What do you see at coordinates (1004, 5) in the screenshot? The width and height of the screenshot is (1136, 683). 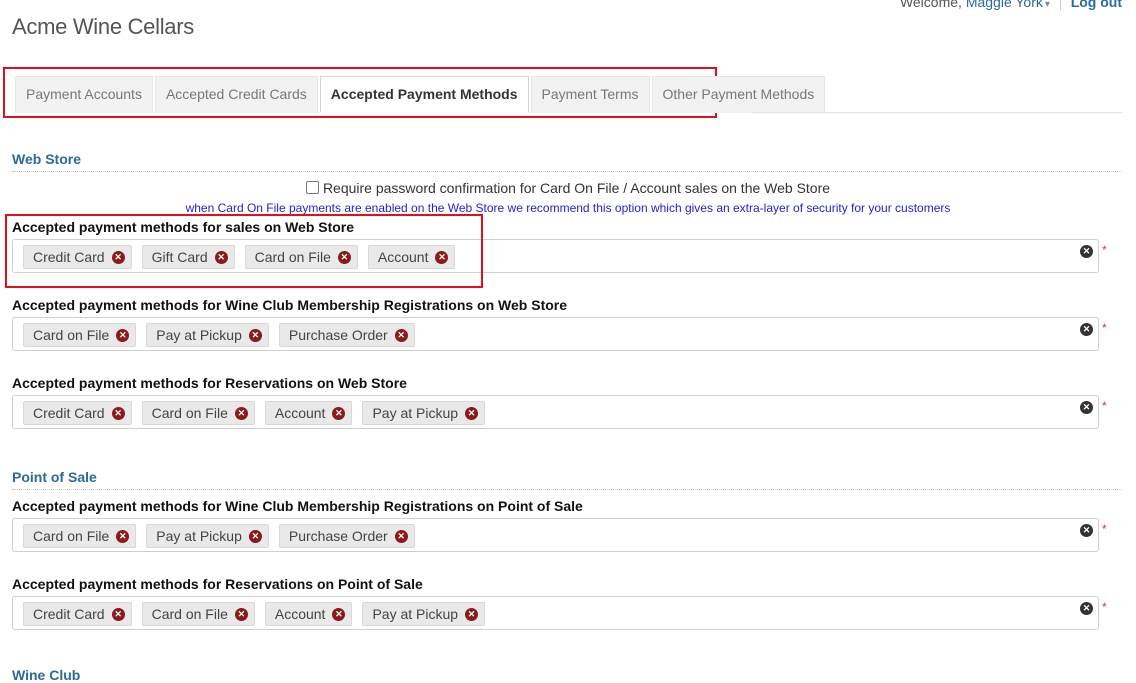 I see `user-menu: Maggie York` at bounding box center [1004, 5].